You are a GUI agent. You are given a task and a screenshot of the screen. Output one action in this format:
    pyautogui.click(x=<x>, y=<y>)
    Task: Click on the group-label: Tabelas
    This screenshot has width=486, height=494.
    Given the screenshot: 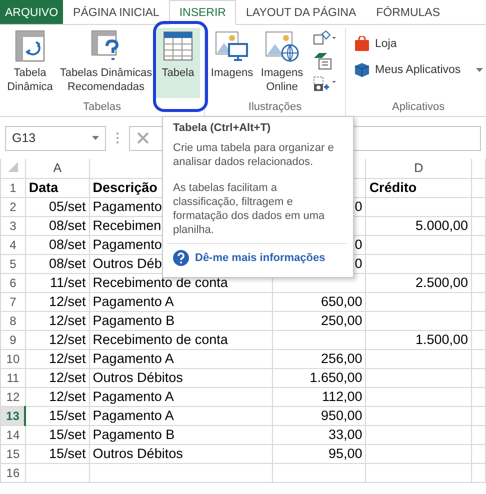 What is the action you would take?
    pyautogui.click(x=102, y=107)
    